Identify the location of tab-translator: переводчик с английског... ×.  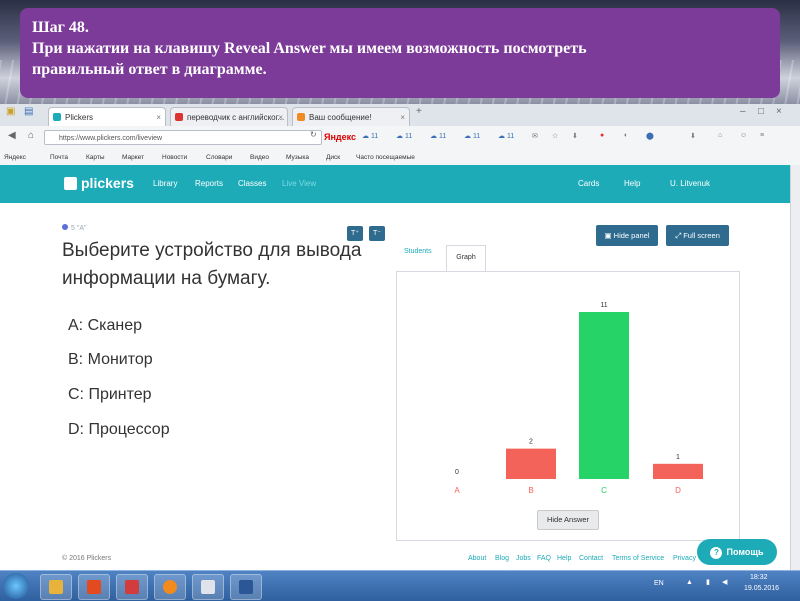
(229, 116).